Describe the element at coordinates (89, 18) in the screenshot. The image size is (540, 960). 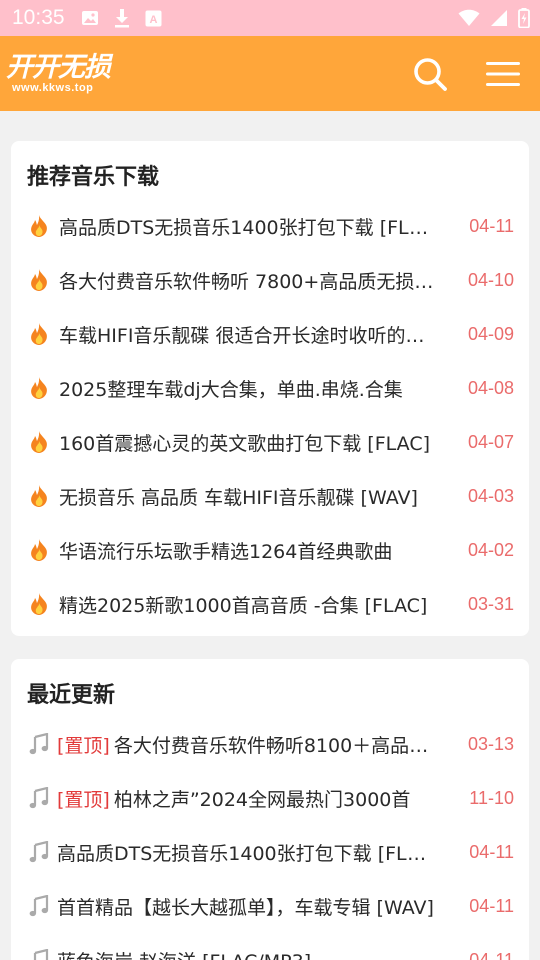
I see `image-notification-icon` at that location.